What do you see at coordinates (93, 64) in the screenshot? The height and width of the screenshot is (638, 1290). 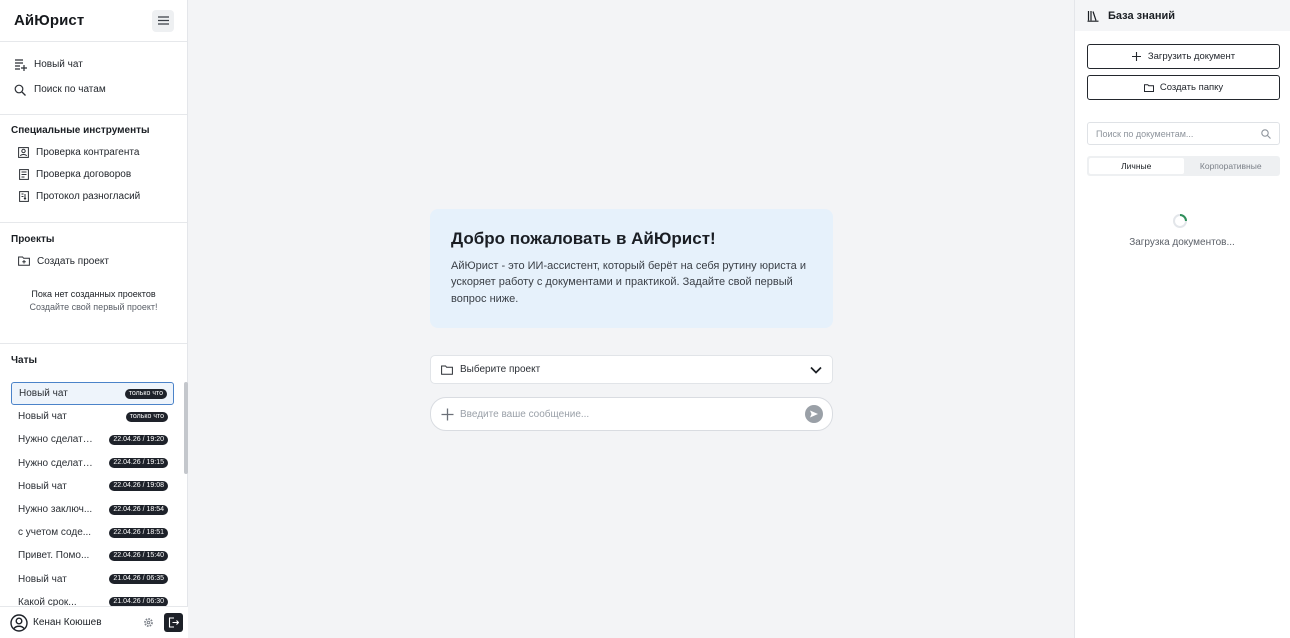 I see `new-chat-button: Новый чат` at bounding box center [93, 64].